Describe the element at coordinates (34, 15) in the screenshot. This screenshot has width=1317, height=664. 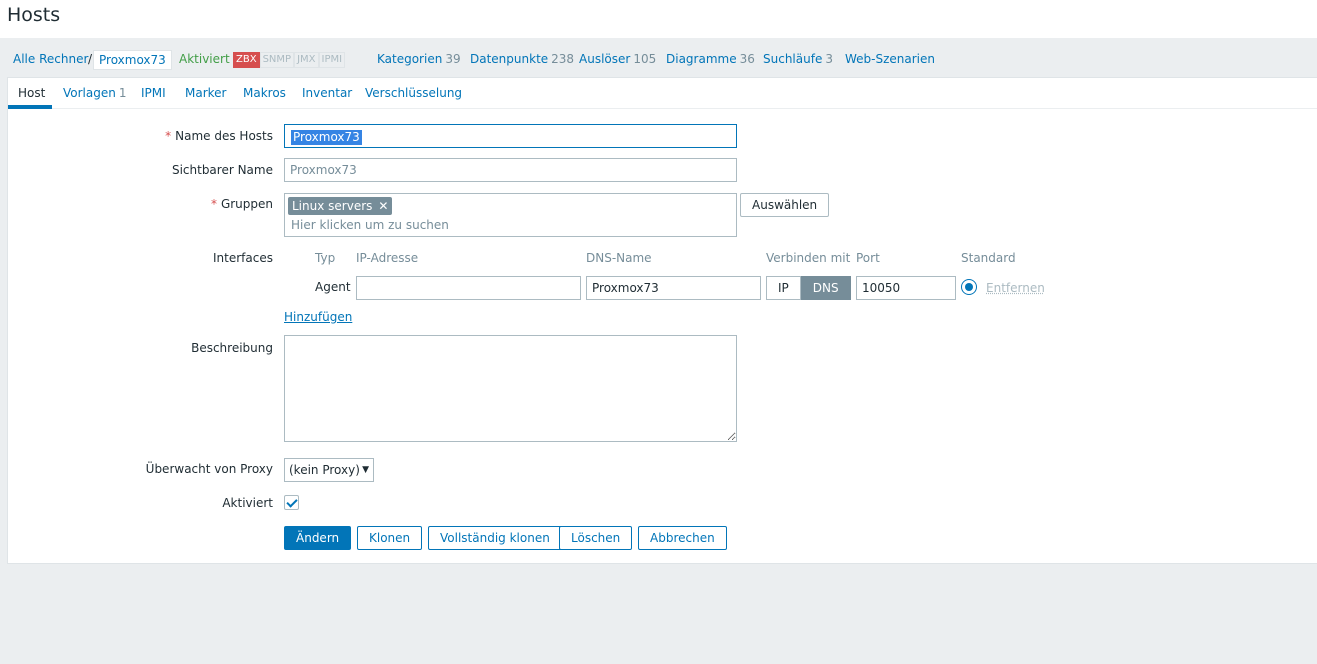
I see `page-title: Hosts` at that location.